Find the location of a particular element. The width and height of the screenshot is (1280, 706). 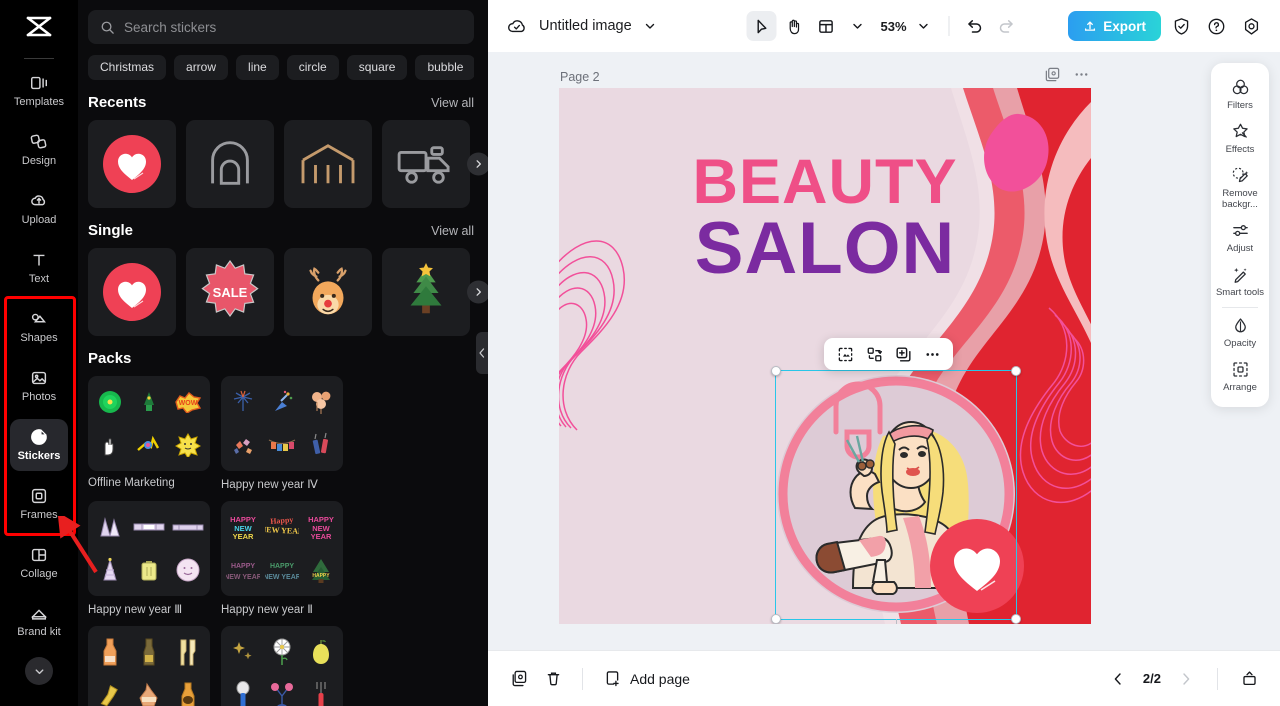

gear-icon is located at coordinates (1251, 26).